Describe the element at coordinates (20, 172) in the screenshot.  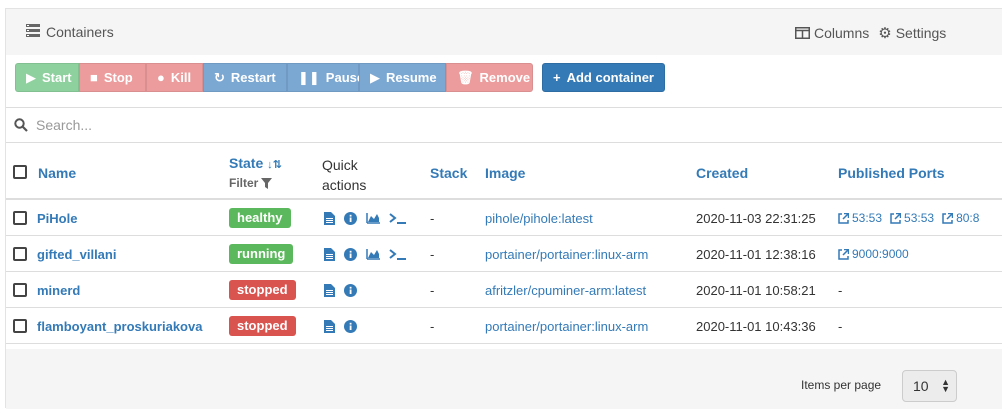
I see `select-all-checkbox` at that location.